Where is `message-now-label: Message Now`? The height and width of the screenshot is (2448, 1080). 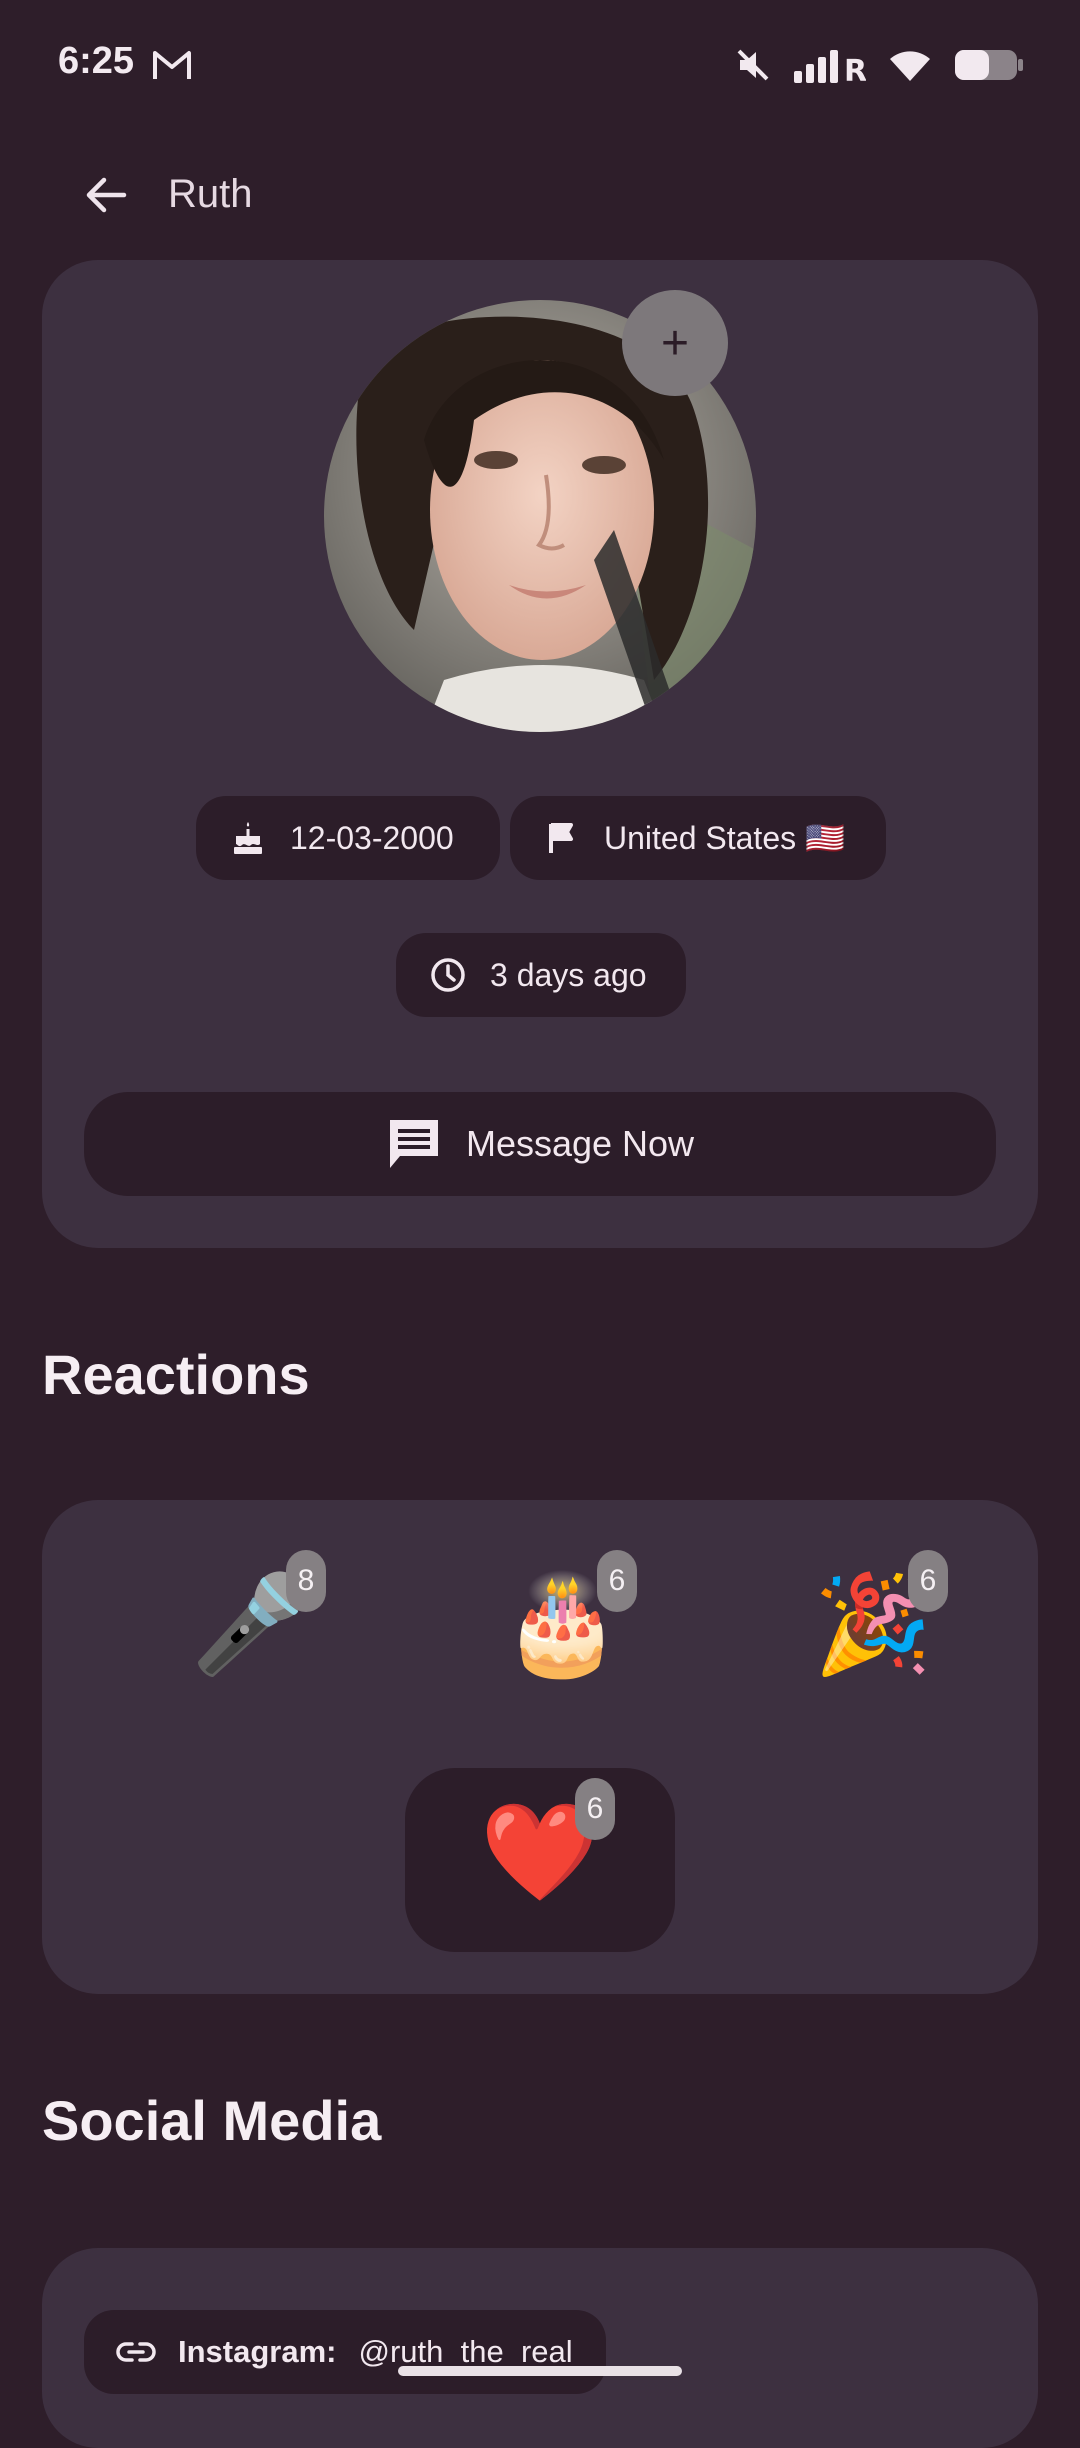 message-now-label: Message Now is located at coordinates (580, 1143).